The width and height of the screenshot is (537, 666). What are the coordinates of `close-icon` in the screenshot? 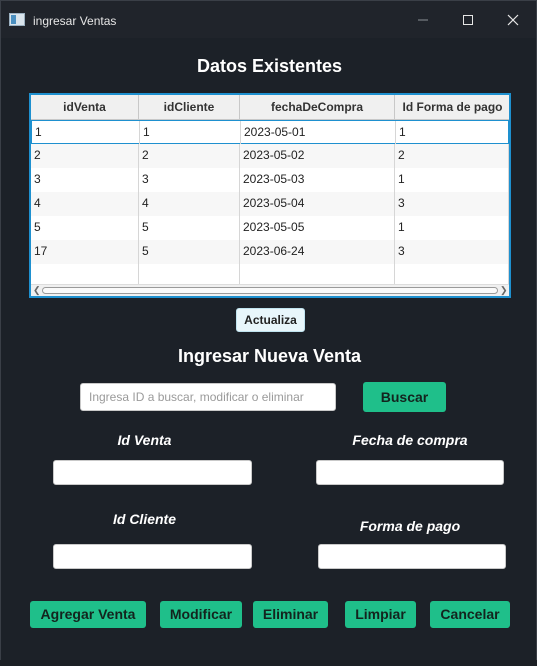 It's located at (513, 19).